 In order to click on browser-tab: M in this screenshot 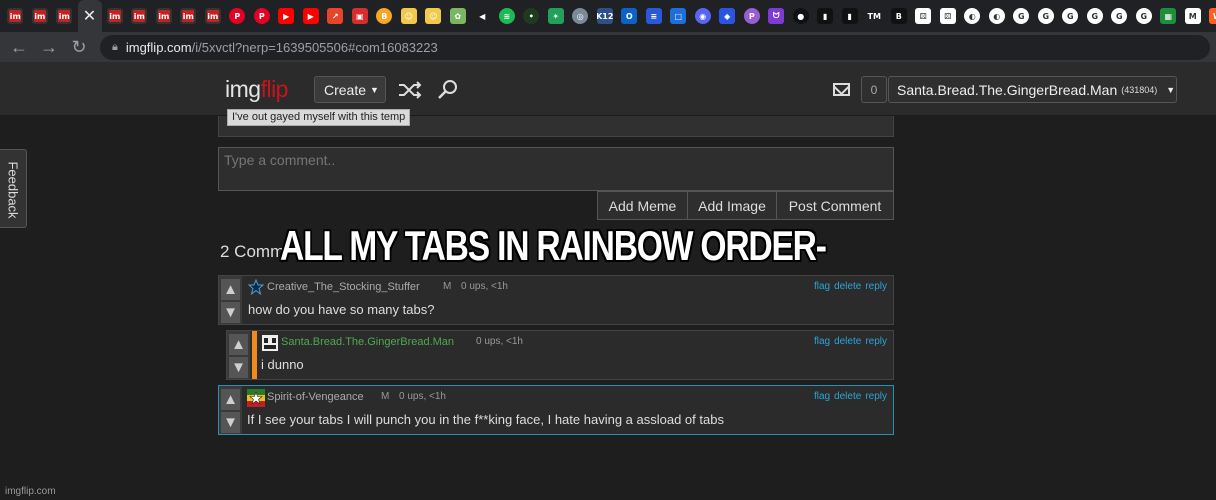, I will do `click(1193, 16)`.